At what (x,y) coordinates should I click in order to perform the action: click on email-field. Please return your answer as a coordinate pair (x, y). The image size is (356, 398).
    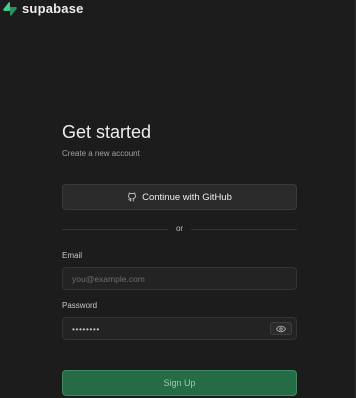
    Looking at the image, I should click on (179, 278).